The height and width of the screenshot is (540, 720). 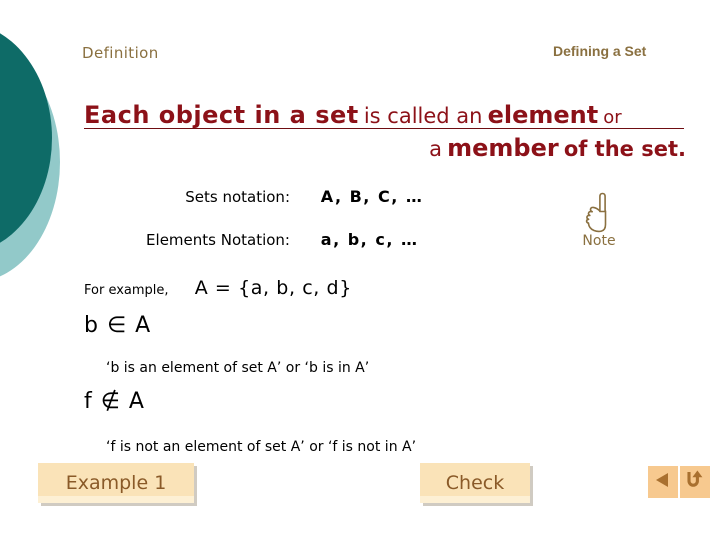 What do you see at coordinates (385, 148) in the screenshot?
I see `definition-statement-line-2: a member of the set.` at bounding box center [385, 148].